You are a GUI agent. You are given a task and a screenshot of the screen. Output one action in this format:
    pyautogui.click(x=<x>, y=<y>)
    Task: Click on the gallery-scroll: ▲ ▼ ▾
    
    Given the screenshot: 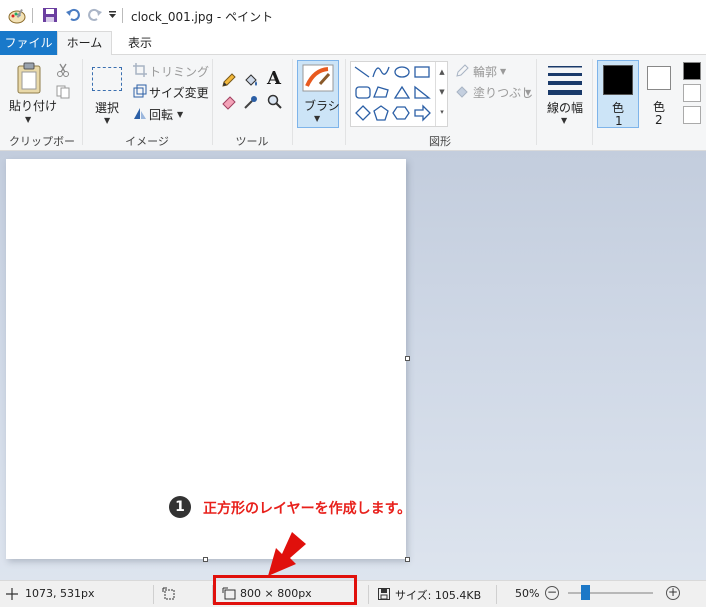 What is the action you would take?
    pyautogui.click(x=441, y=94)
    